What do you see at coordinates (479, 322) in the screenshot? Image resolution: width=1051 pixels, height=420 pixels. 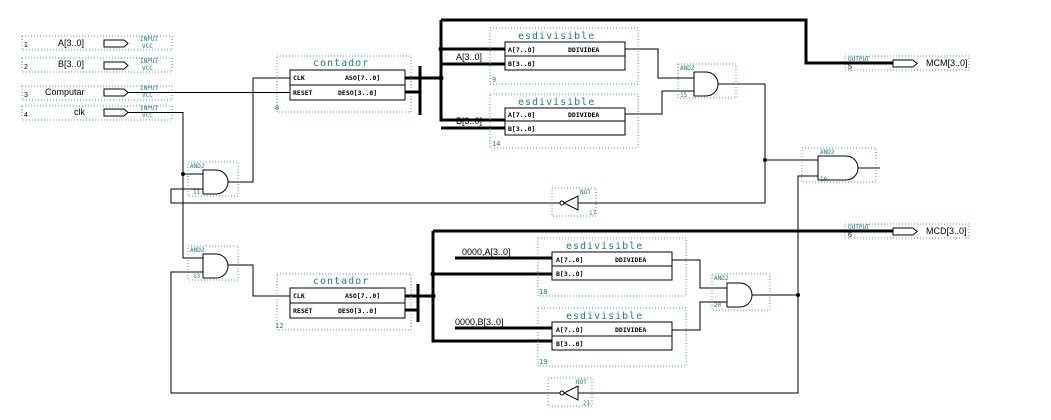 I see `bus-label-b-bot: 0000,B[3..0]` at bounding box center [479, 322].